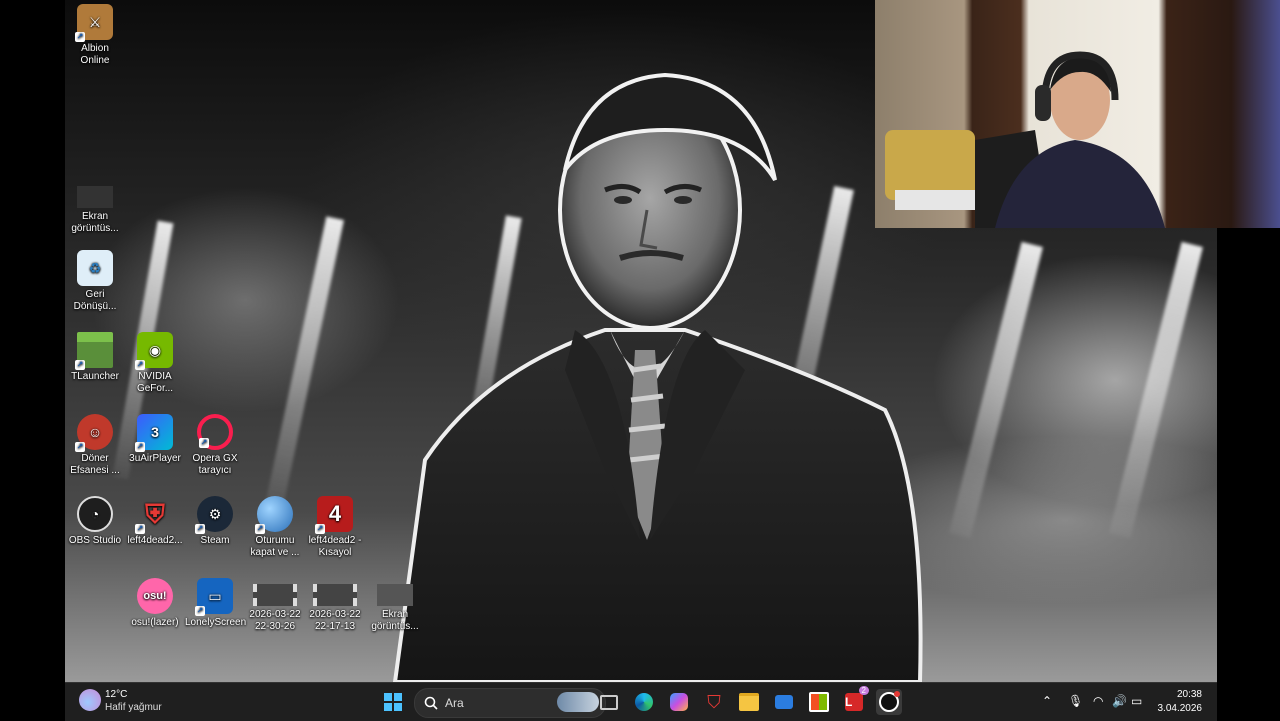  What do you see at coordinates (94, 23) in the screenshot?
I see `albion-icon: ⚔ ↗` at bounding box center [94, 23].